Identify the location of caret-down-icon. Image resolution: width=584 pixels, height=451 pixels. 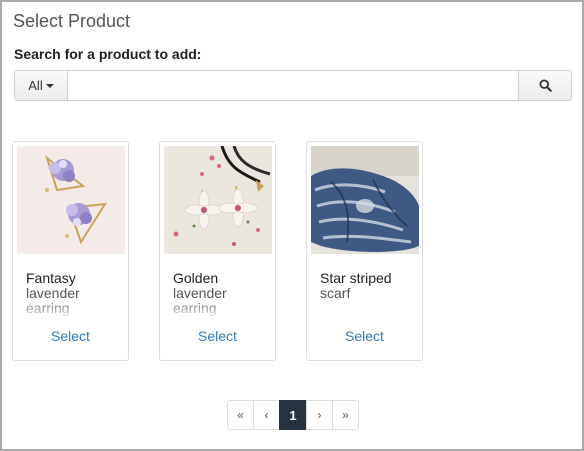
(49, 86).